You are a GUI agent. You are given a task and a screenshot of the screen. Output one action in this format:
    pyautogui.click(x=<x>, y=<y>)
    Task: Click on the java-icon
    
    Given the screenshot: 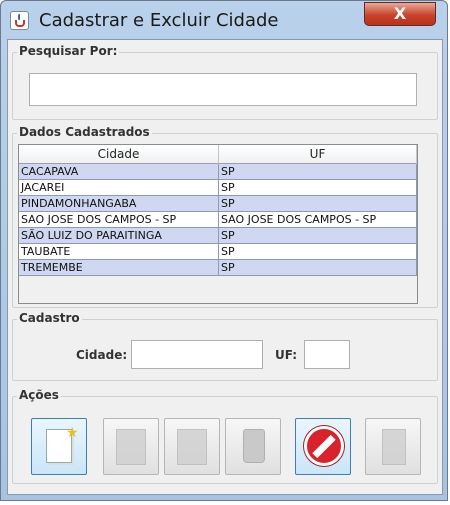 What is the action you would take?
    pyautogui.click(x=19, y=20)
    